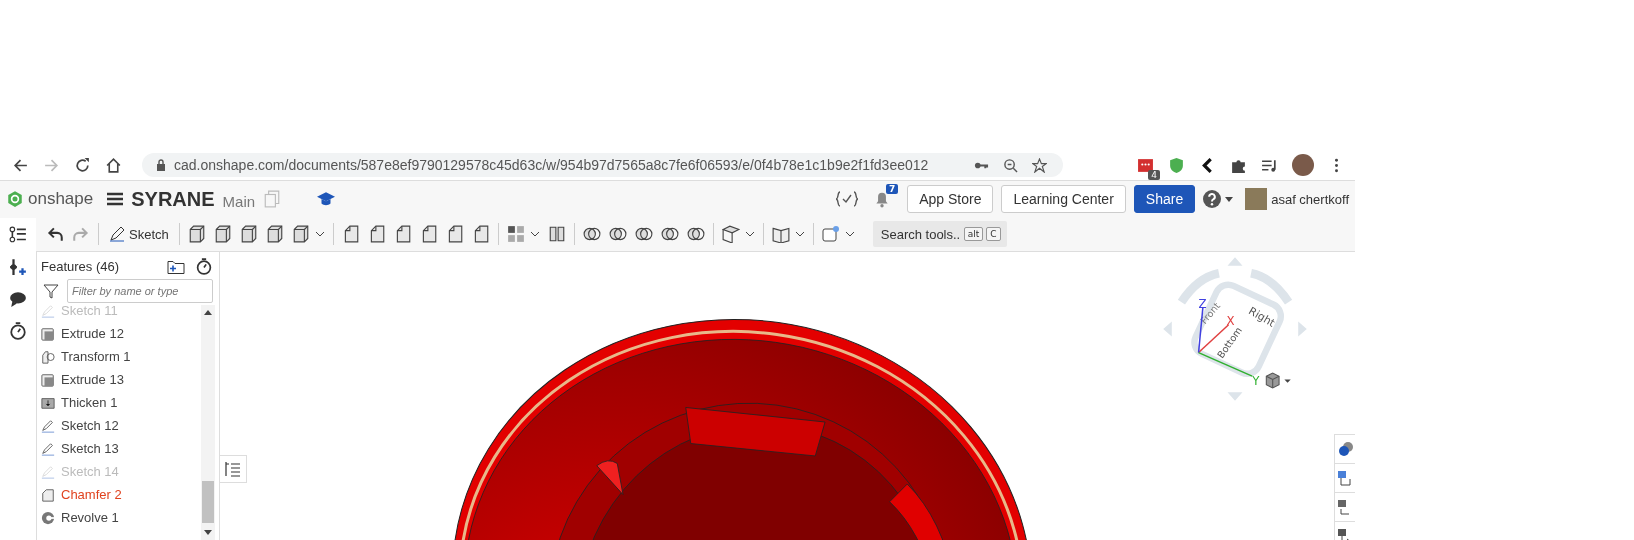 This screenshot has width=1634, height=540. Describe the element at coordinates (1278, 380) in the screenshot. I see `cube-view-icon` at that location.